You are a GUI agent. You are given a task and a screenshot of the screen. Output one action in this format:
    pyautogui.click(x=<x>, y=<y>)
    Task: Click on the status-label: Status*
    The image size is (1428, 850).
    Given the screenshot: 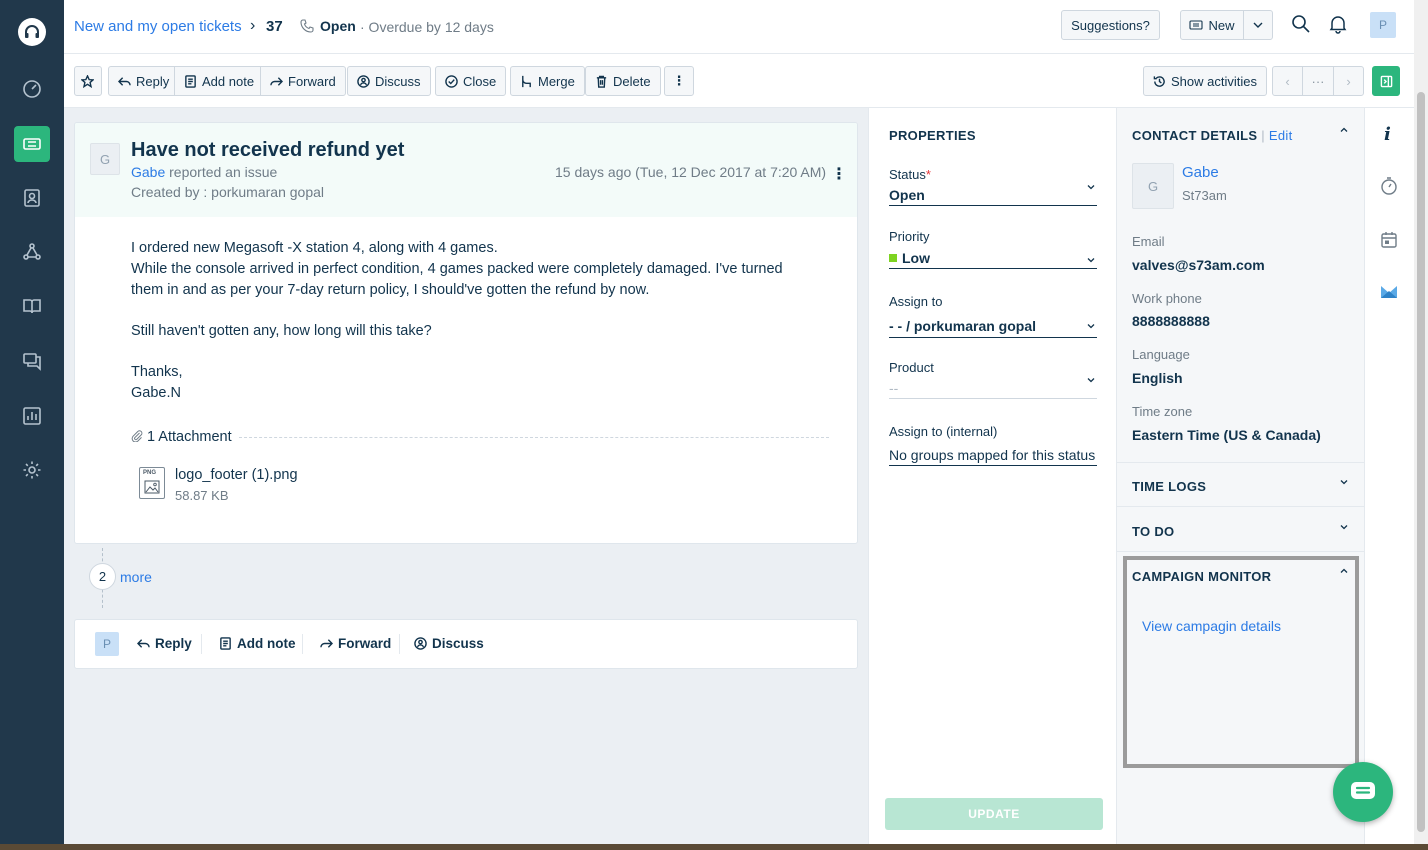 What is the action you would take?
    pyautogui.click(x=910, y=174)
    